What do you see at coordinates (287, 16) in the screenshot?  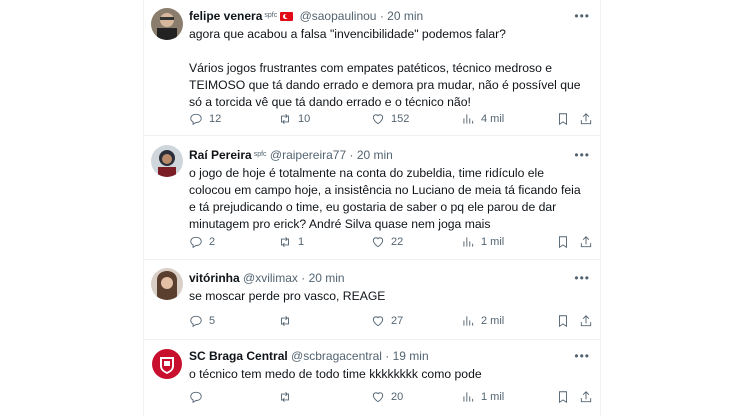 I see `turkey-flag-icon` at bounding box center [287, 16].